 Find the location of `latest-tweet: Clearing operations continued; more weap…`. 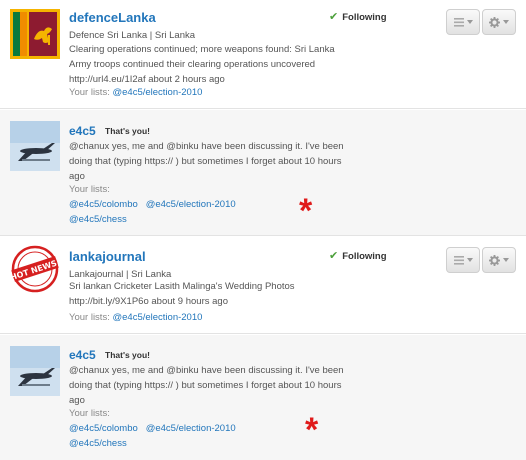

latest-tweet: Clearing operations continued; more weap… is located at coordinates (202, 64).